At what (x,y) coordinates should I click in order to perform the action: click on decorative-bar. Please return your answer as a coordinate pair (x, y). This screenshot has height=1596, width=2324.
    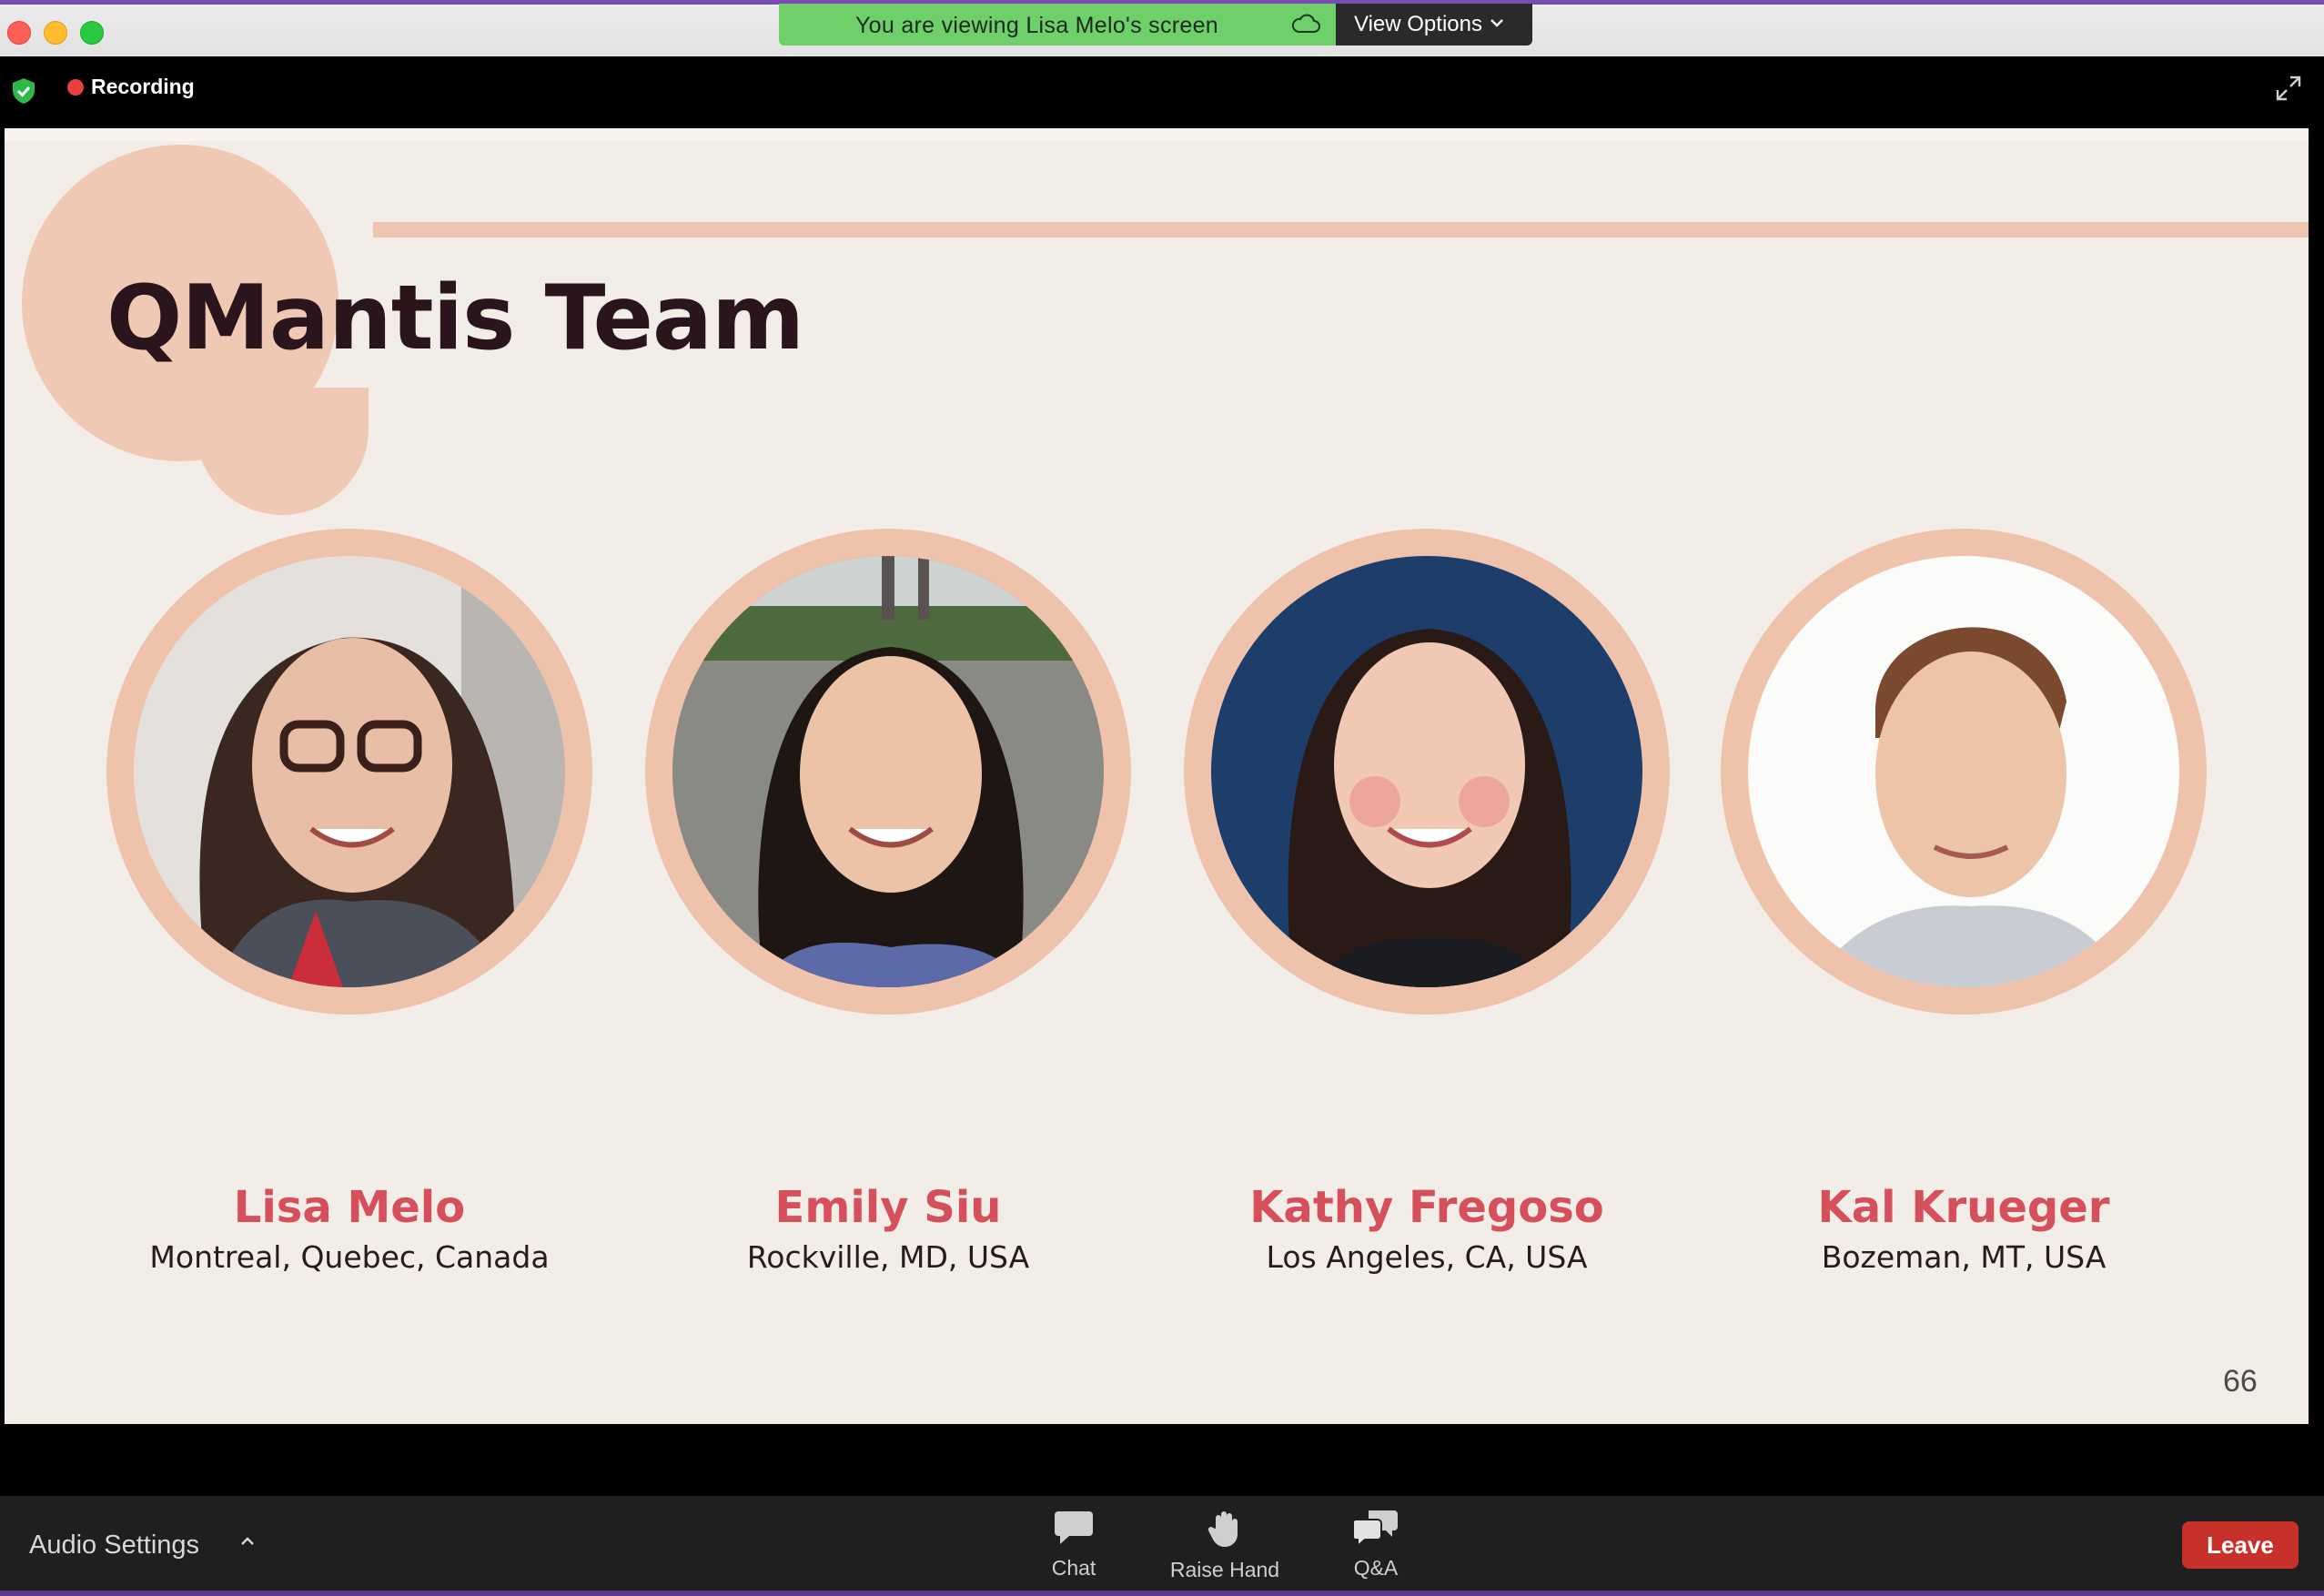
    Looking at the image, I should click on (1341, 229).